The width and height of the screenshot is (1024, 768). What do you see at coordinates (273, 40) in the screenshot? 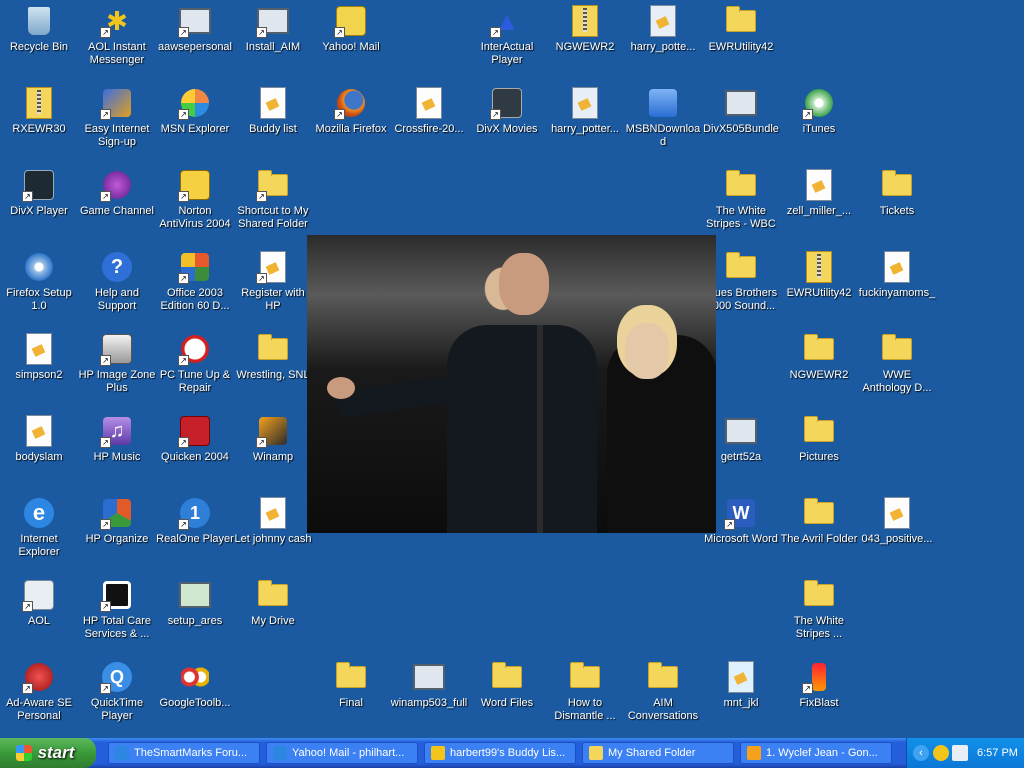
I see `desktop-icon-install-aim: ↗ Install_AIM` at bounding box center [273, 40].